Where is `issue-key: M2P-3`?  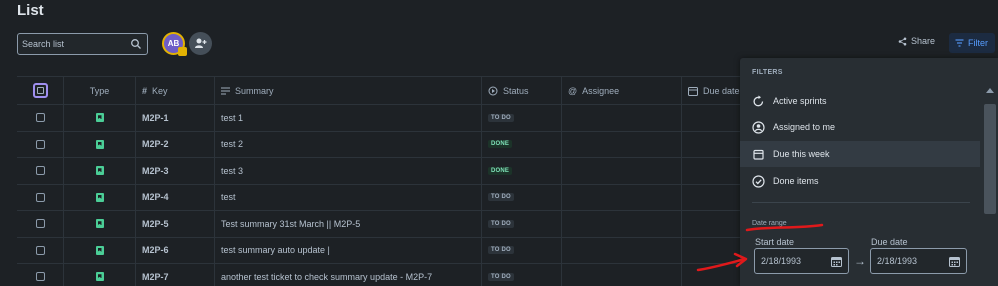
issue-key: M2P-3 is located at coordinates (155, 171).